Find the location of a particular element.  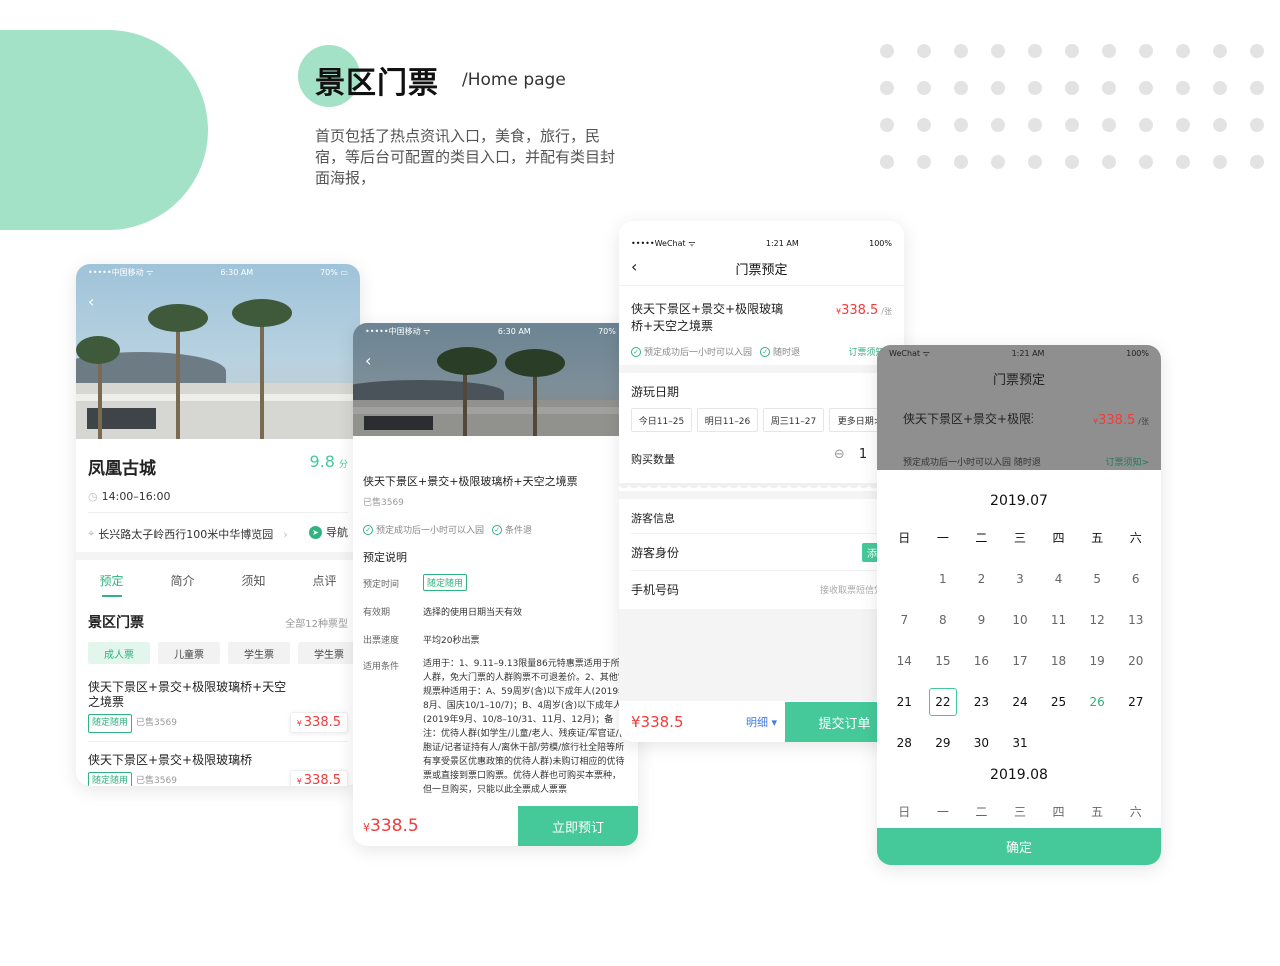

minus-icon: ⊖ is located at coordinates (839, 454).